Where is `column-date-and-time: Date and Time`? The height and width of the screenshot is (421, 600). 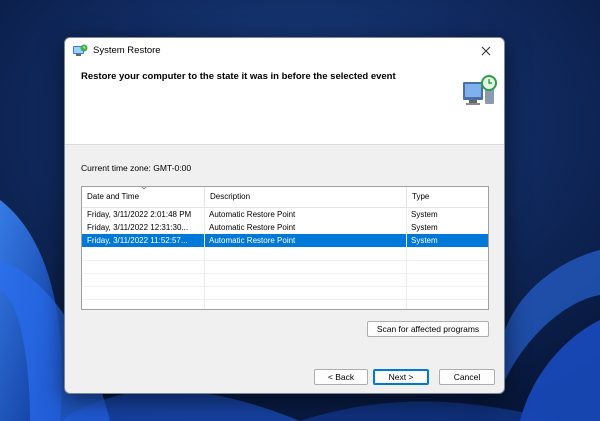
column-date-and-time: Date and Time is located at coordinates (143, 197).